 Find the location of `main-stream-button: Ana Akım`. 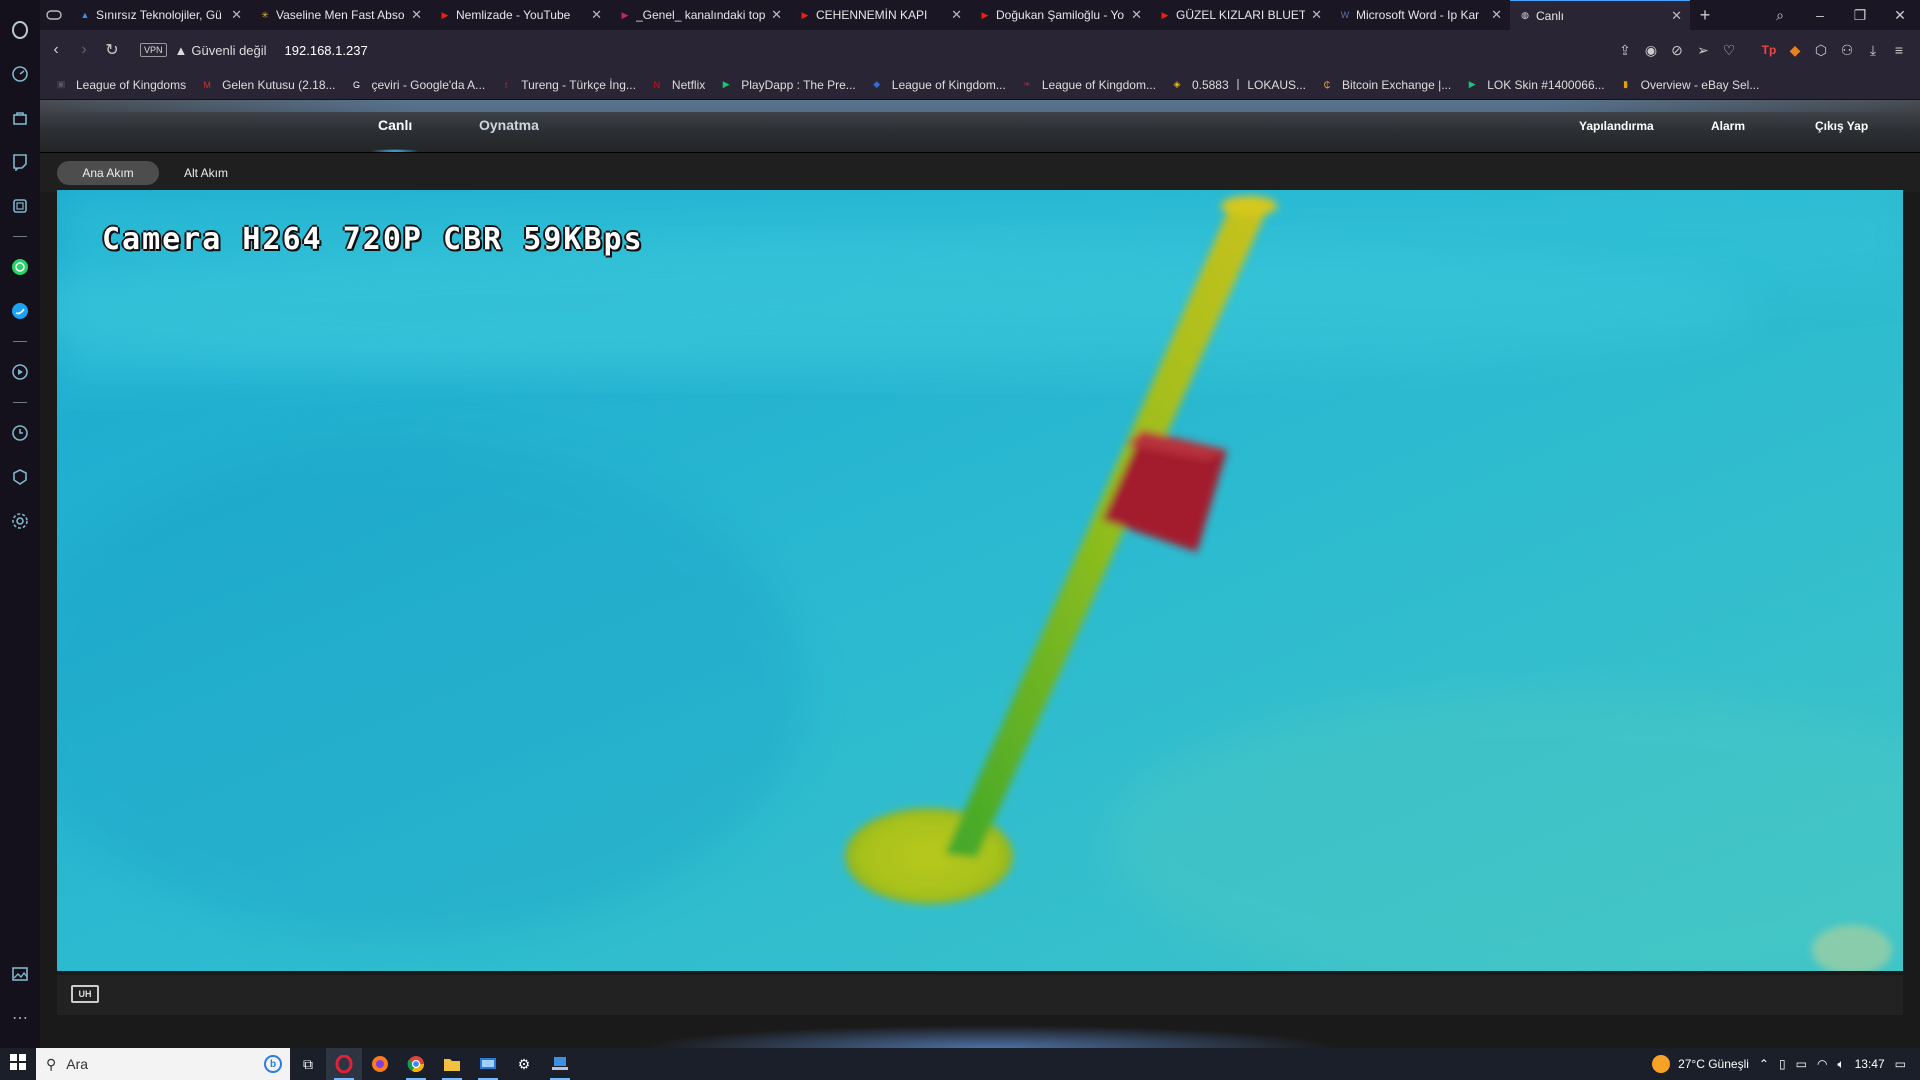

main-stream-button: Ana Akım is located at coordinates (108, 173).